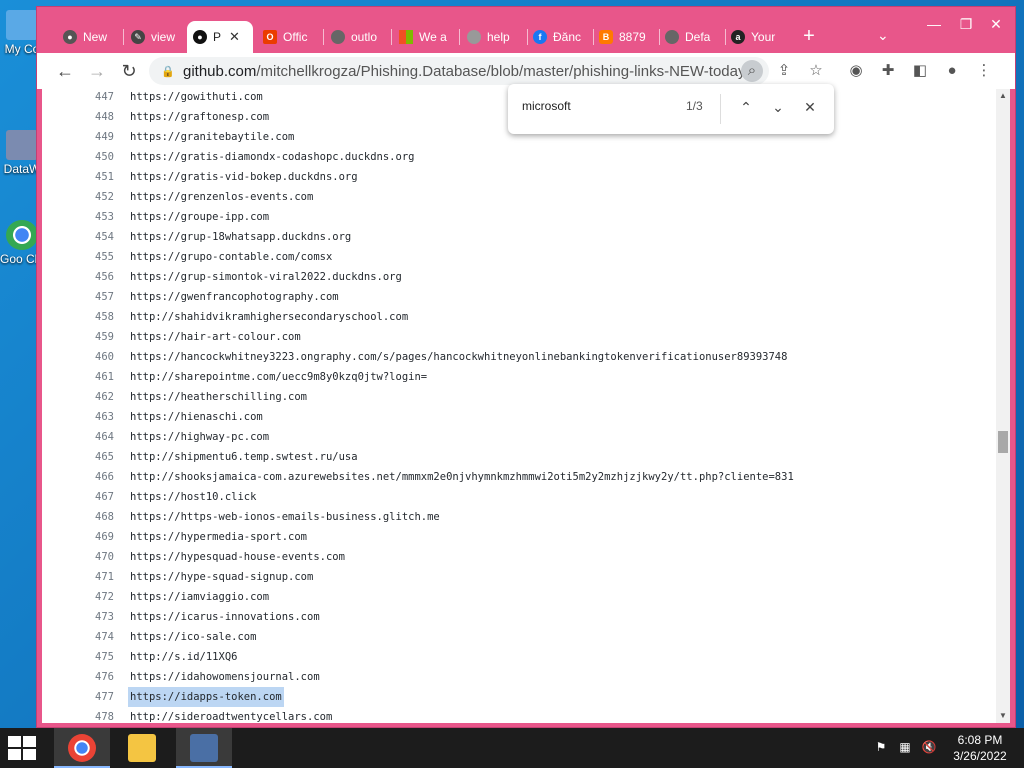  Describe the element at coordinates (632, 37) in the screenshot. I see `tab-label: 8879` at that location.